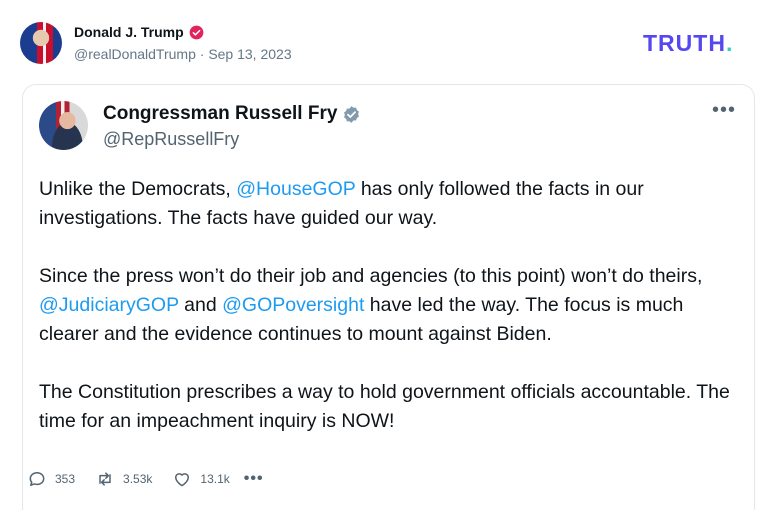 Image resolution: width=777 pixels, height=510 pixels. I want to click on like-button: 13.1k, so click(201, 479).